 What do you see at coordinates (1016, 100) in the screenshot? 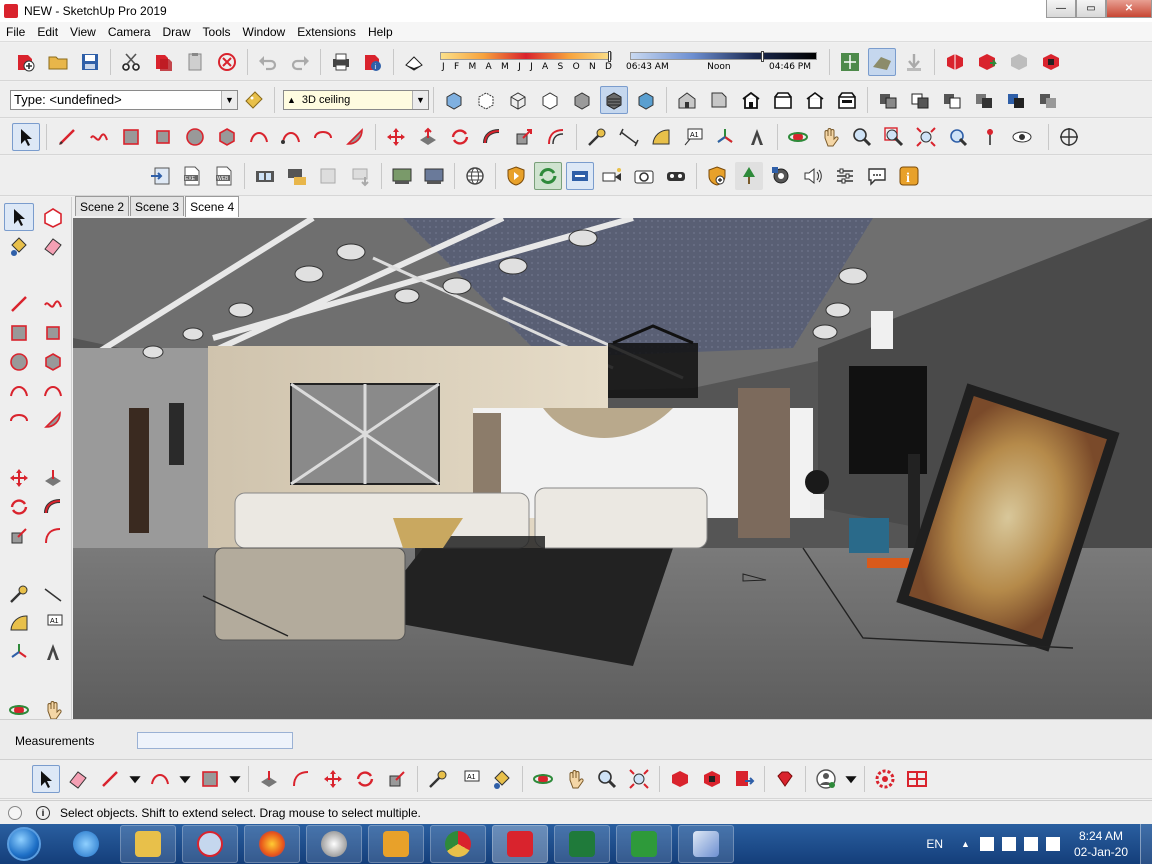
I see `trim-icon` at bounding box center [1016, 100].